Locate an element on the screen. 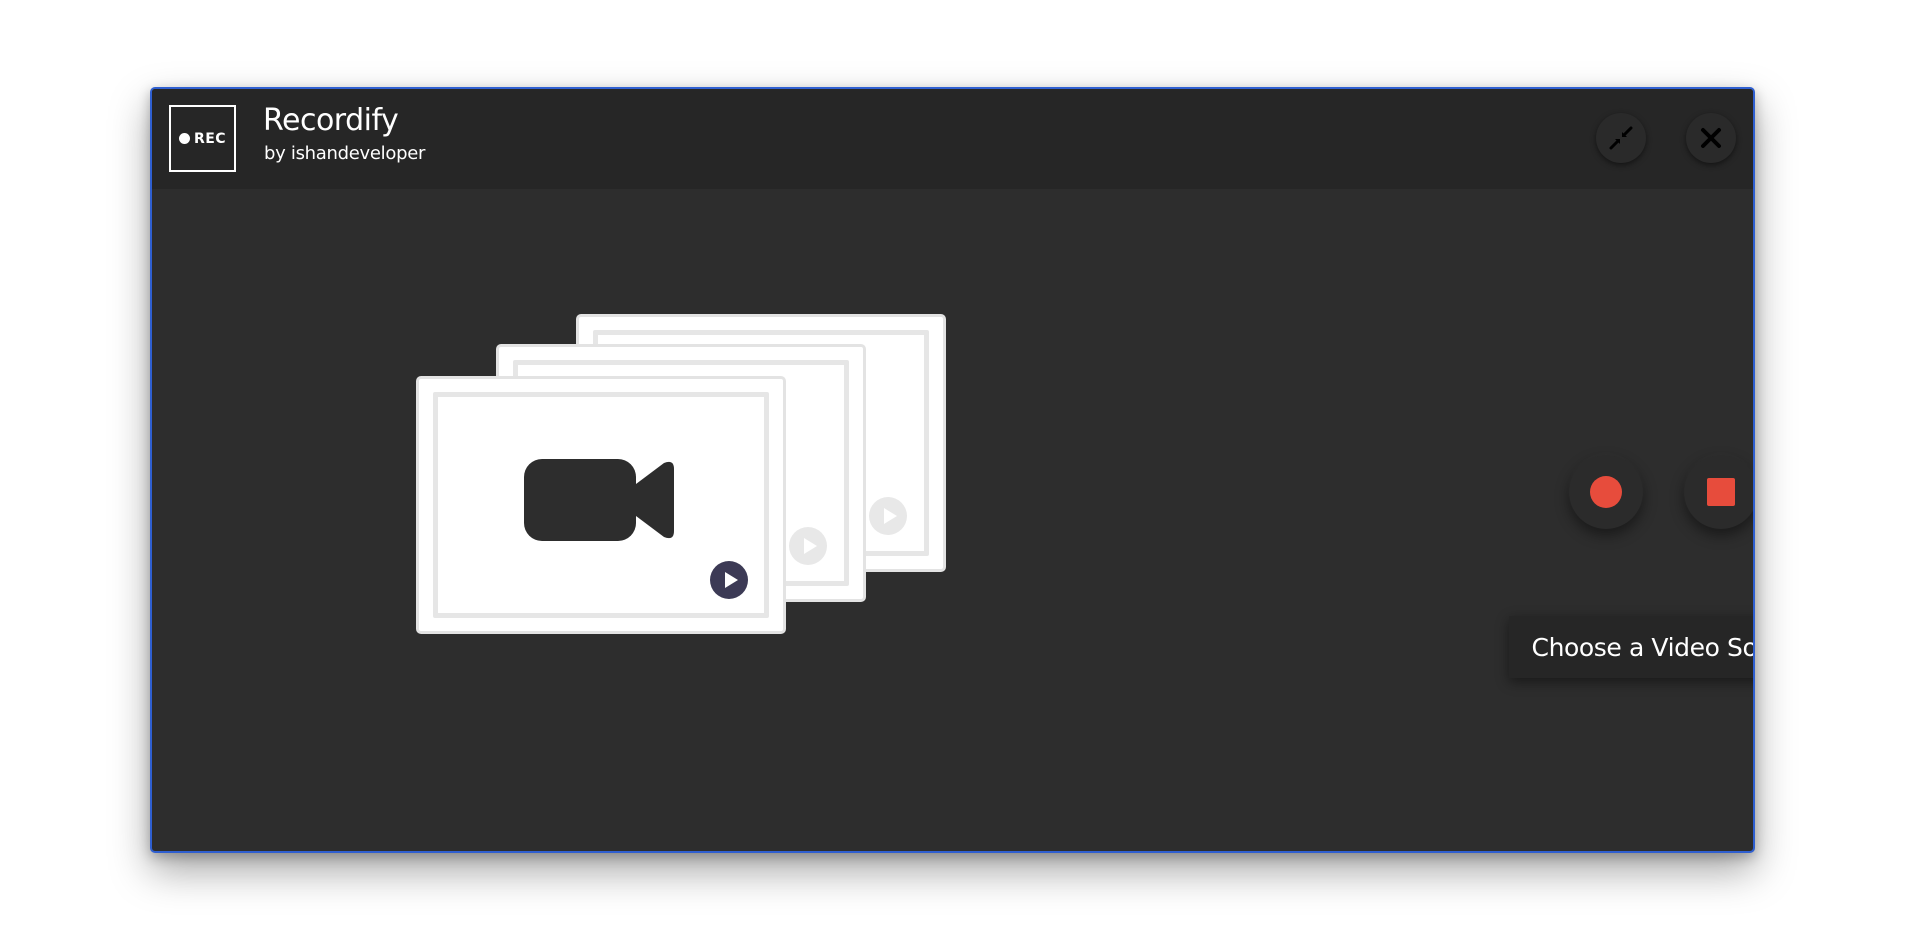  app-title: Recordify is located at coordinates (331, 120).